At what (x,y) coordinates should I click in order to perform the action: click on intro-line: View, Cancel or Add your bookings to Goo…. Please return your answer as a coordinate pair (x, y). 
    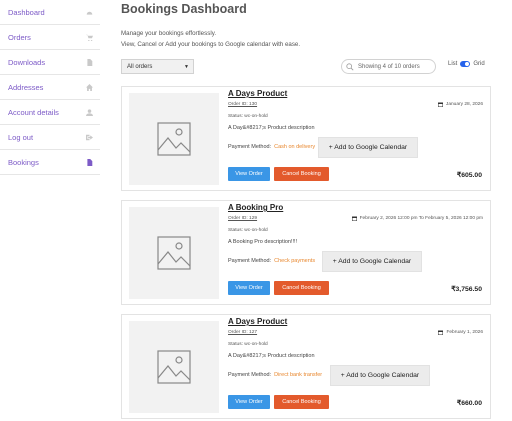
    Looking at the image, I should click on (211, 44).